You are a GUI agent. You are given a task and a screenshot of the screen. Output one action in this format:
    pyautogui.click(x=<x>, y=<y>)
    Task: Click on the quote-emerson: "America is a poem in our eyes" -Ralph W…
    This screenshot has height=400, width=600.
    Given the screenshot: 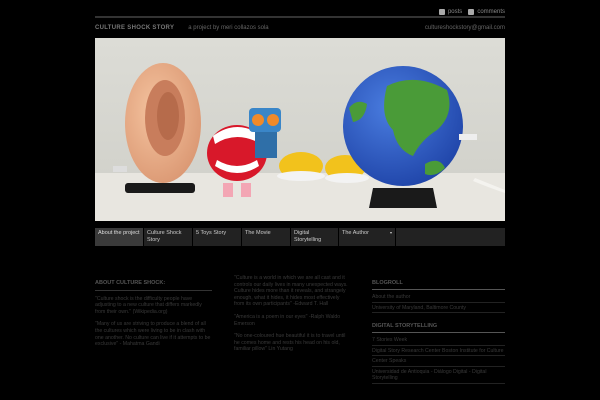 What is the action you would take?
    pyautogui.click(x=287, y=320)
    